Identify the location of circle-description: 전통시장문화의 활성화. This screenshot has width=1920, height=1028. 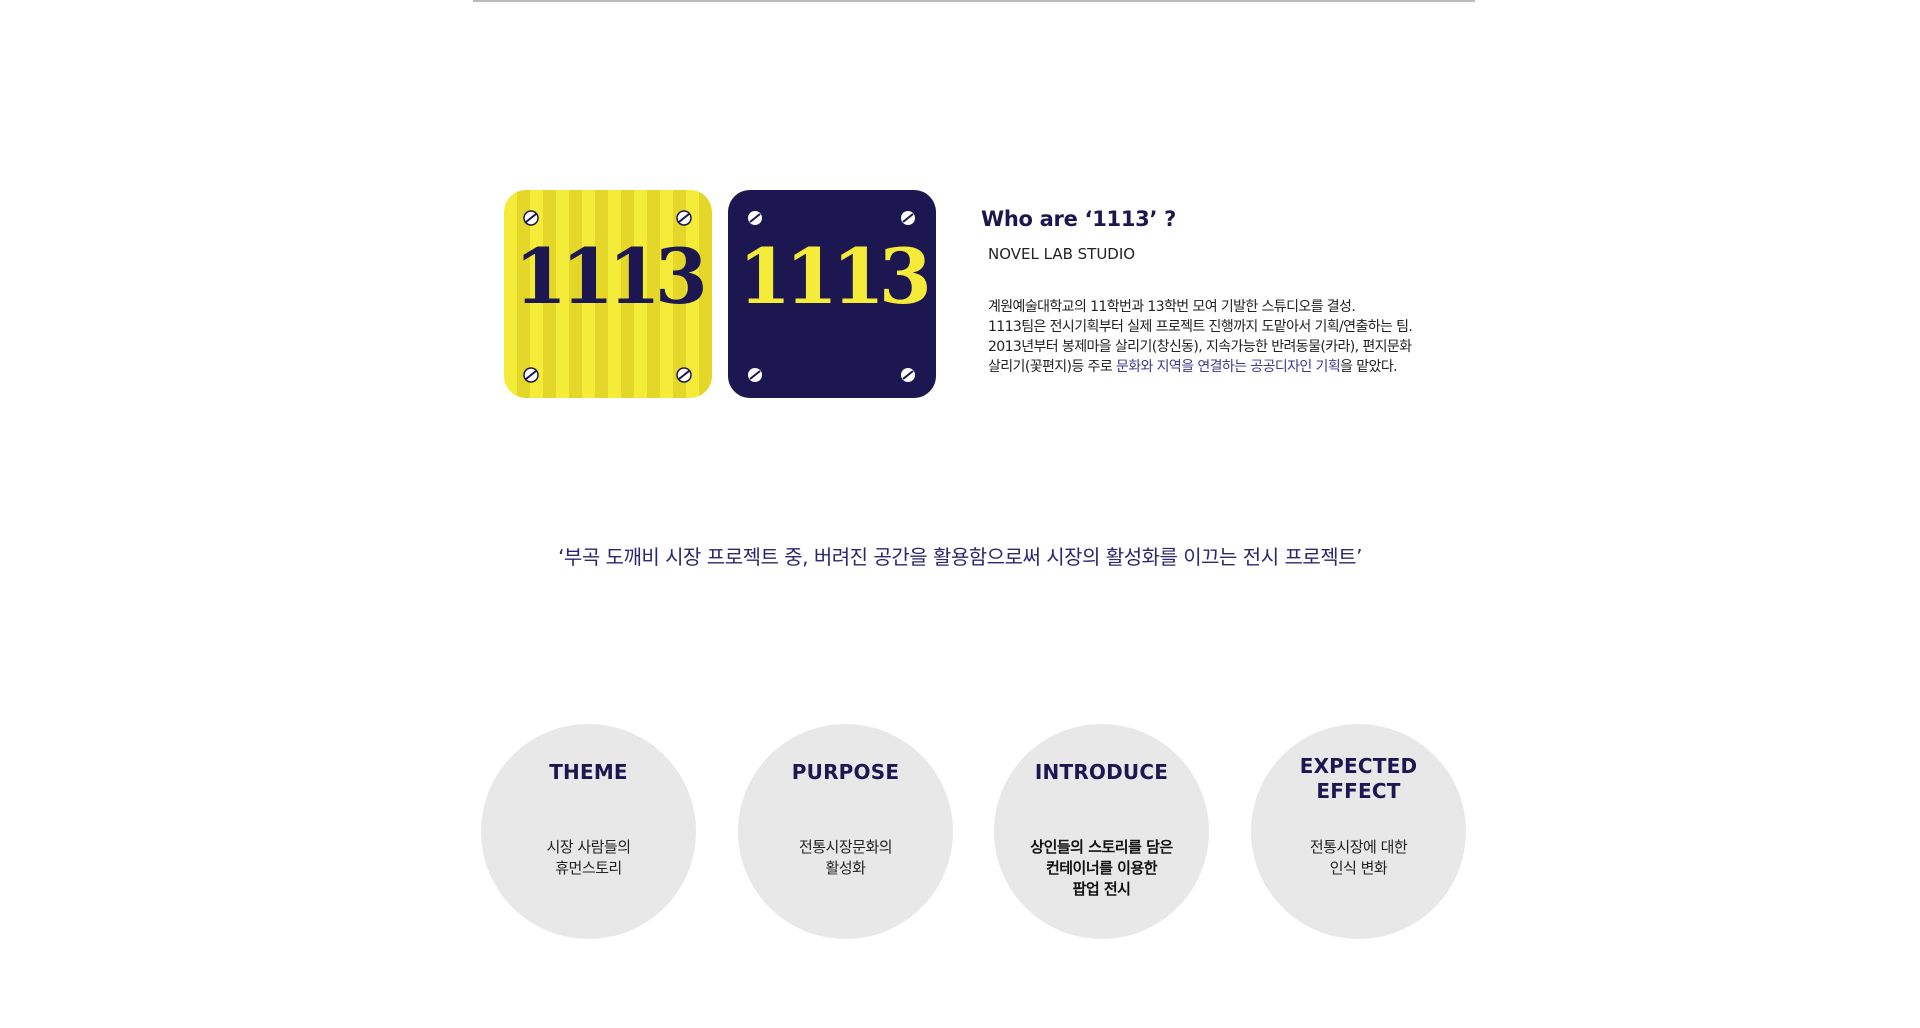
(845, 858).